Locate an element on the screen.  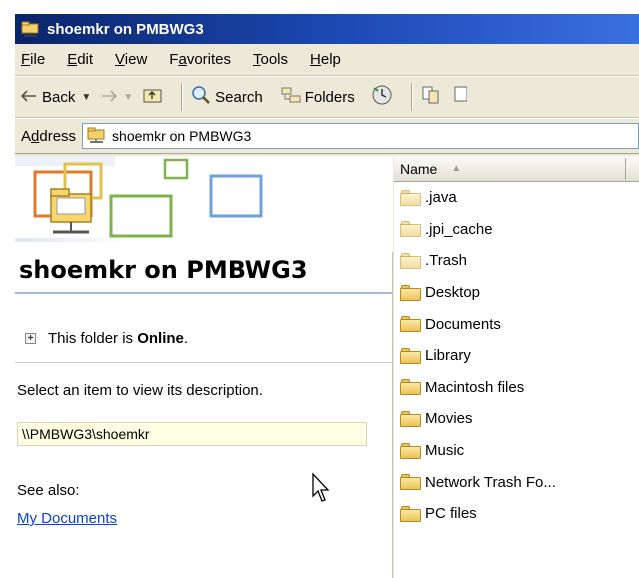
address-label: Address is located at coordinates (49, 136).